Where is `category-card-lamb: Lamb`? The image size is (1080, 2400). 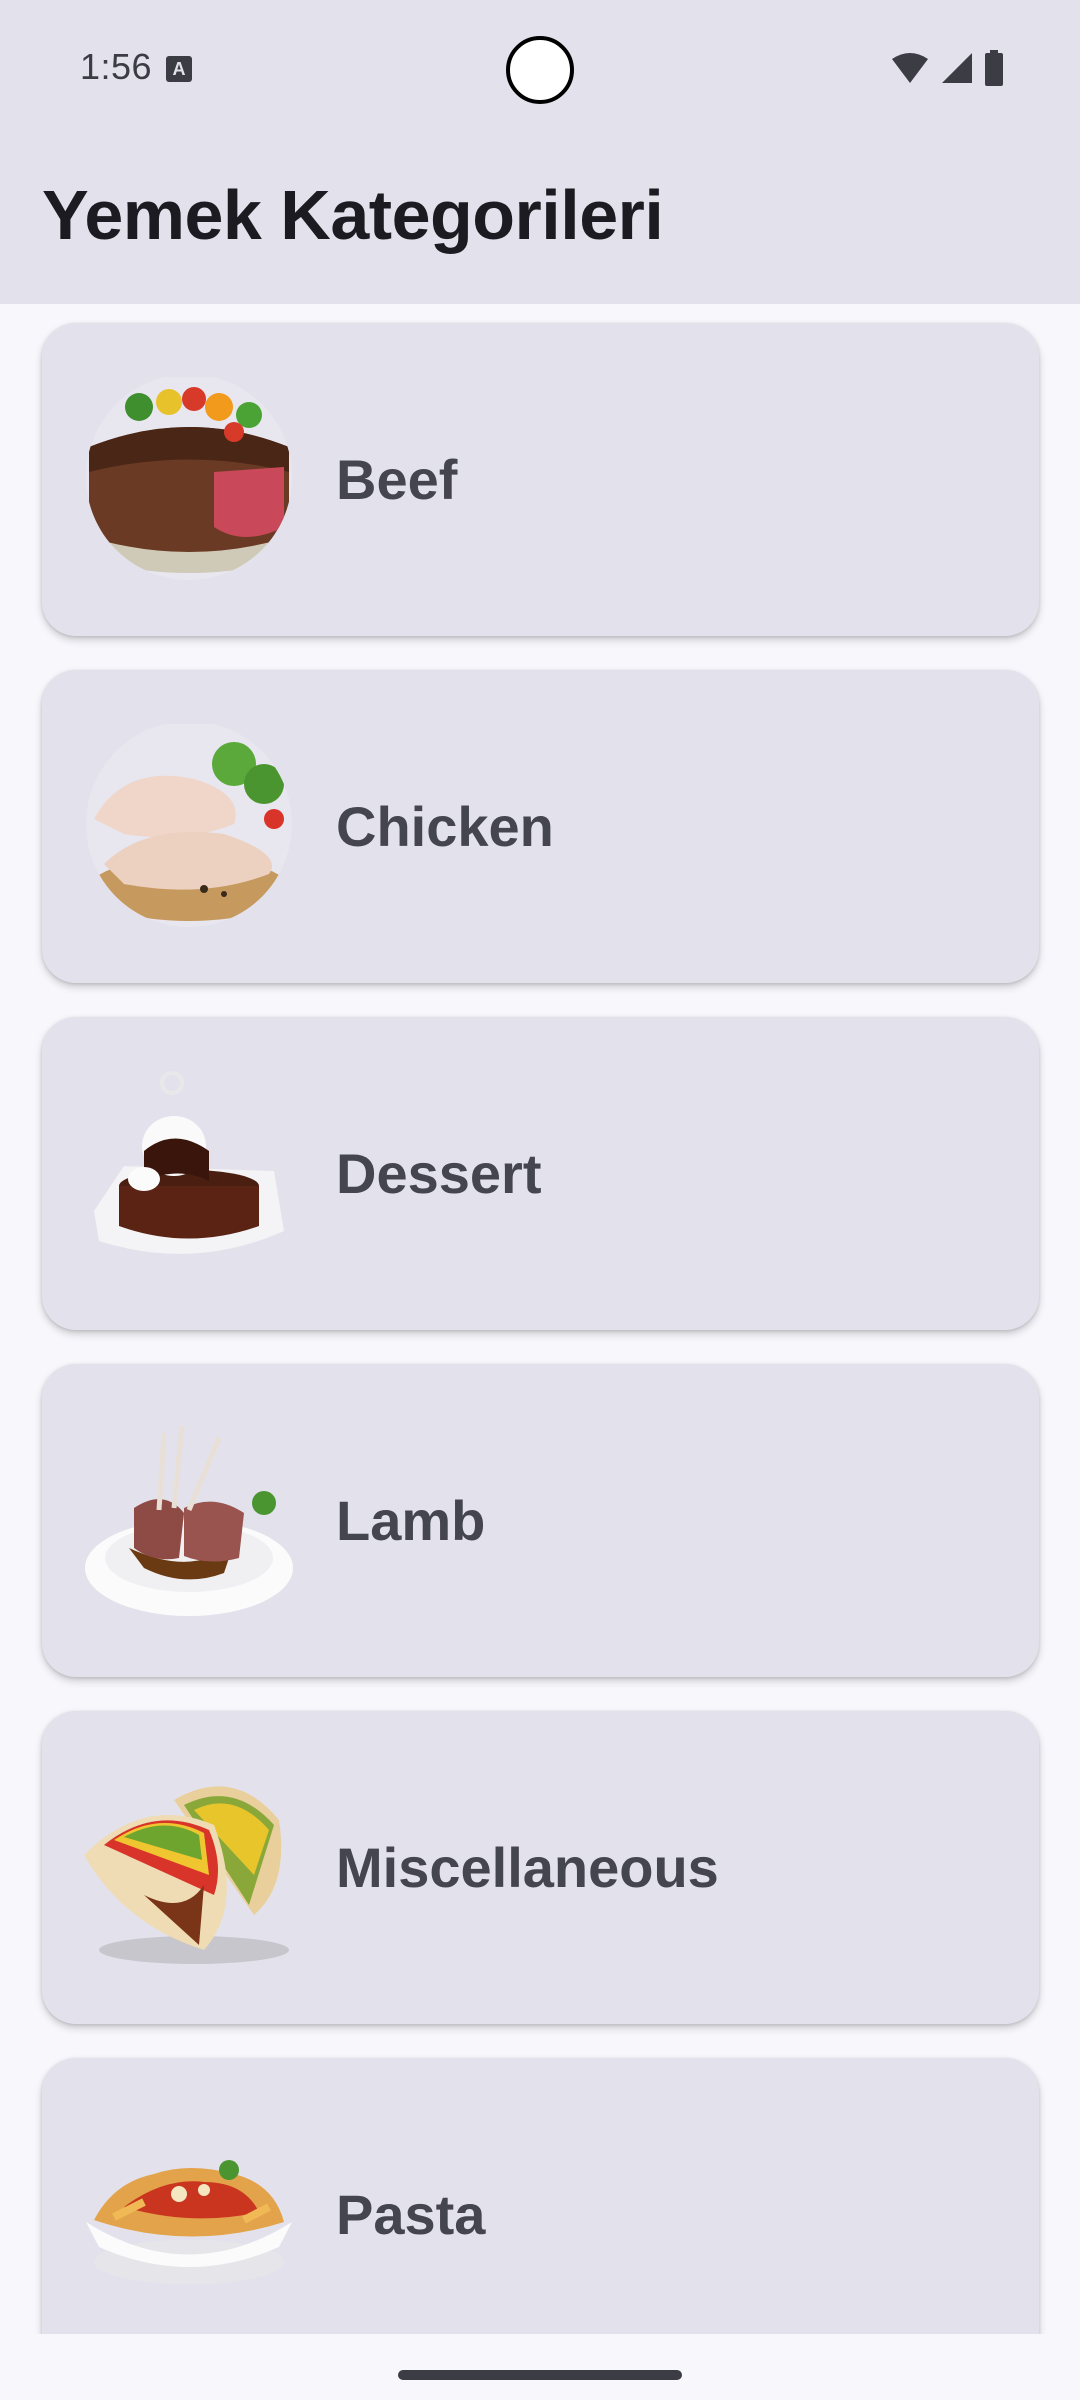
category-card-lamb: Lamb is located at coordinates (540, 1520).